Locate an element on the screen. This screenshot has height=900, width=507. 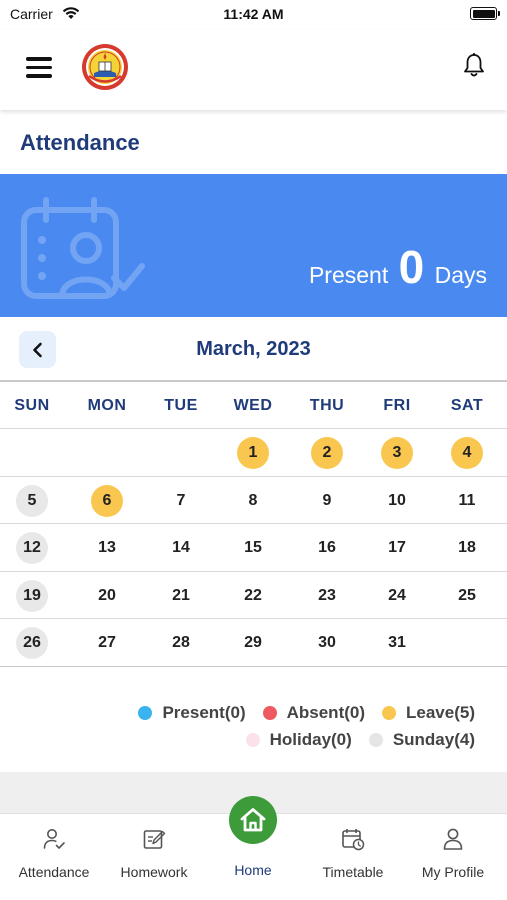
school-logo is located at coordinates (105, 67).